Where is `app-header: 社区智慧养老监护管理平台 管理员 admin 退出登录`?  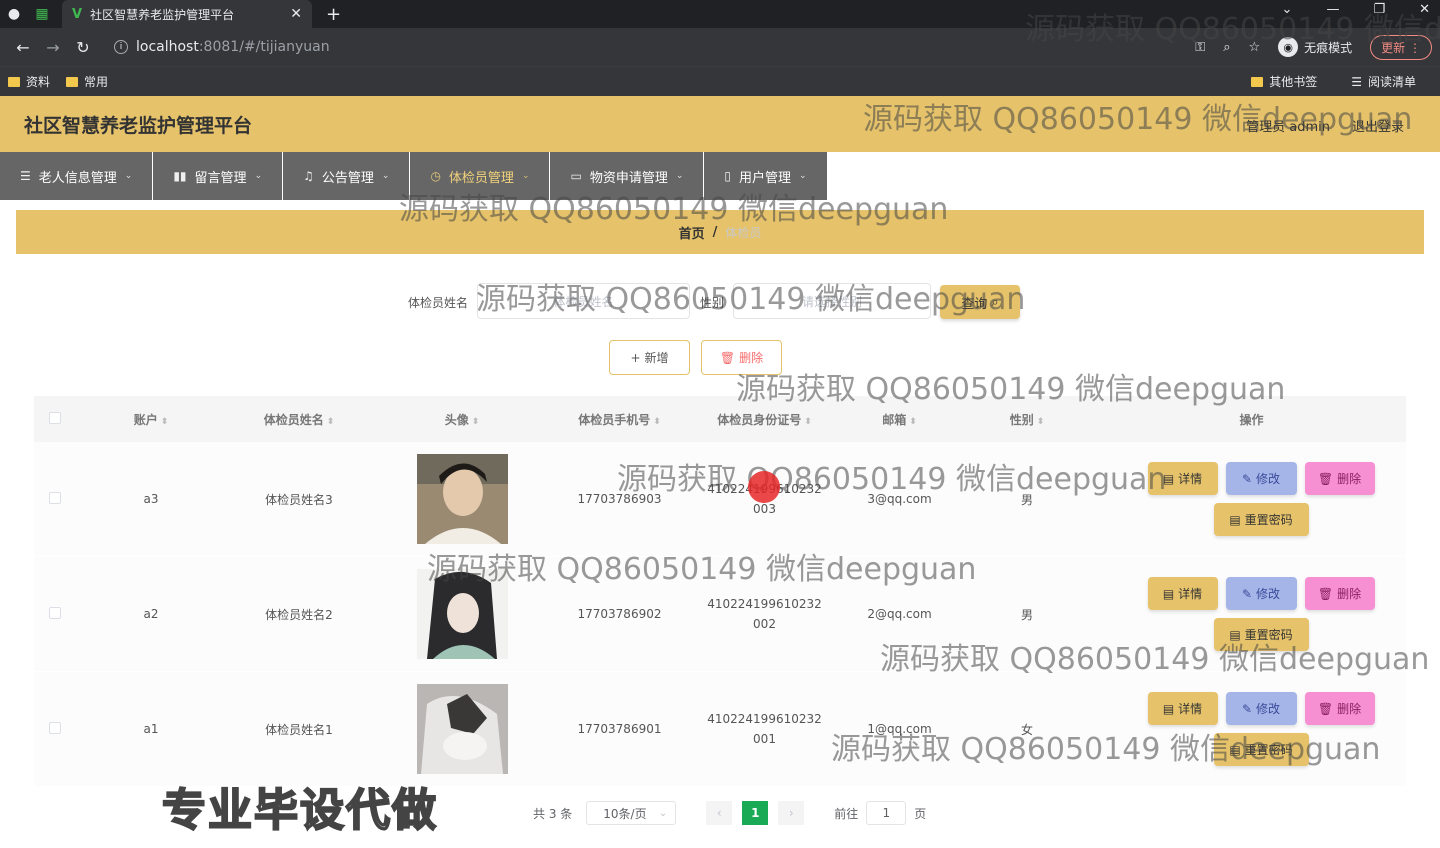
app-header: 社区智慧养老监护管理平台 管理员 admin 退出登录 is located at coordinates (720, 124).